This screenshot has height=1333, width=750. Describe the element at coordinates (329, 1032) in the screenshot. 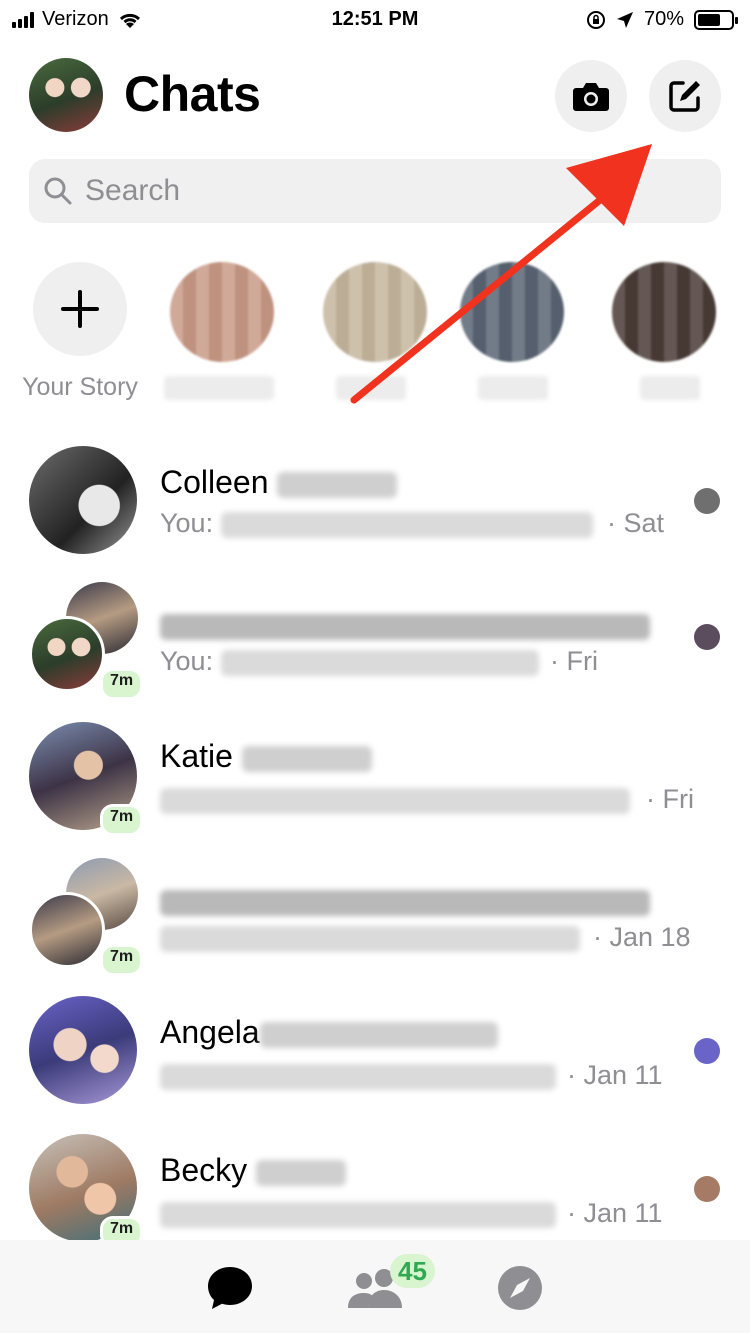

I see `chat-name: Angela` at that location.